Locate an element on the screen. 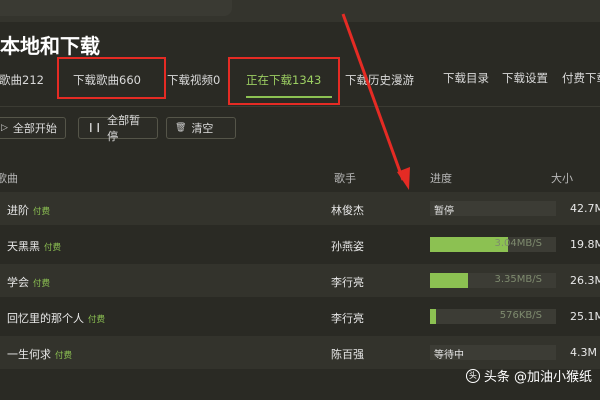 This screenshot has height=400, width=600. annotation-arrow is located at coordinates (375, 101).